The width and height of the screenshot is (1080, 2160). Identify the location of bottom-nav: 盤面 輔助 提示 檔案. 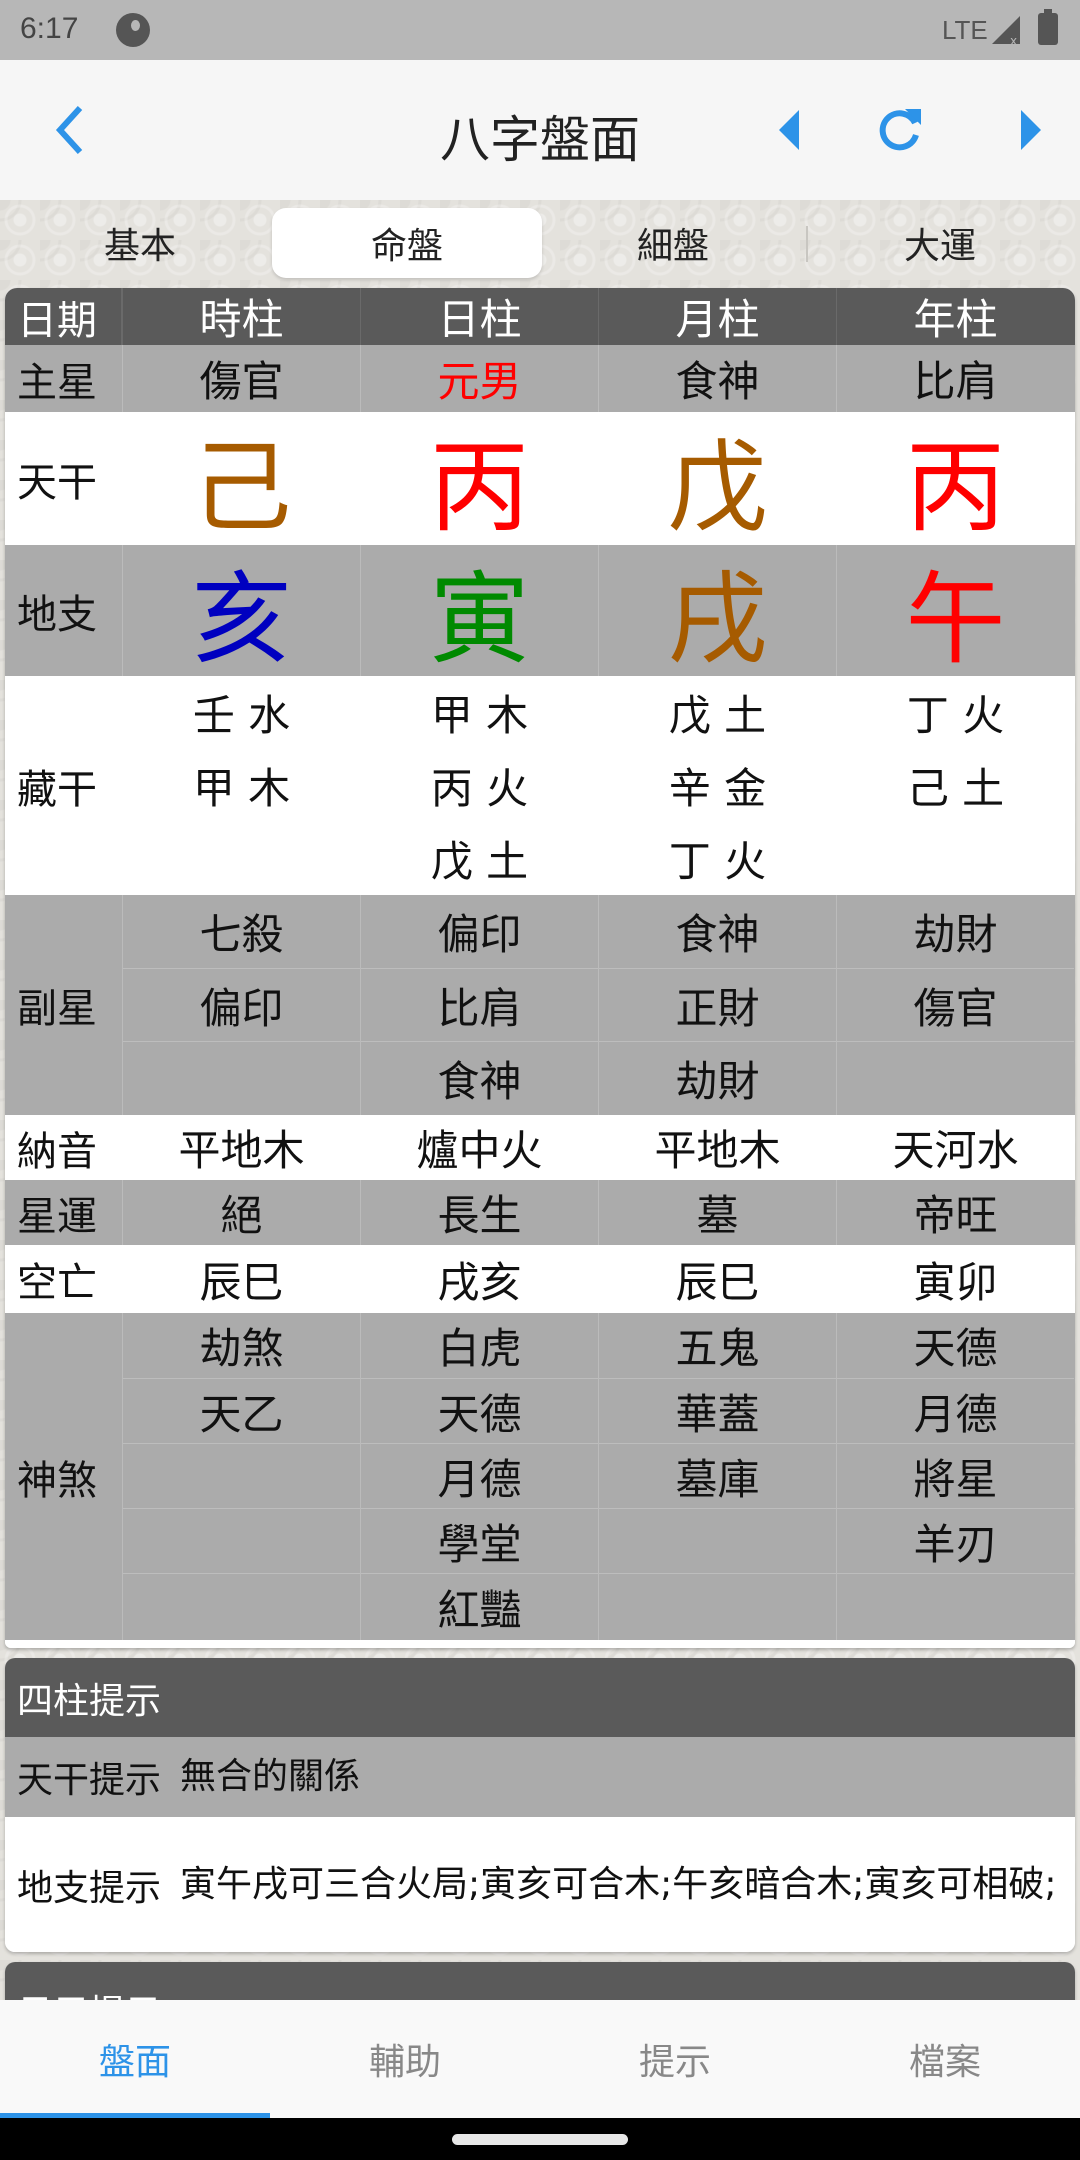
(540, 2059).